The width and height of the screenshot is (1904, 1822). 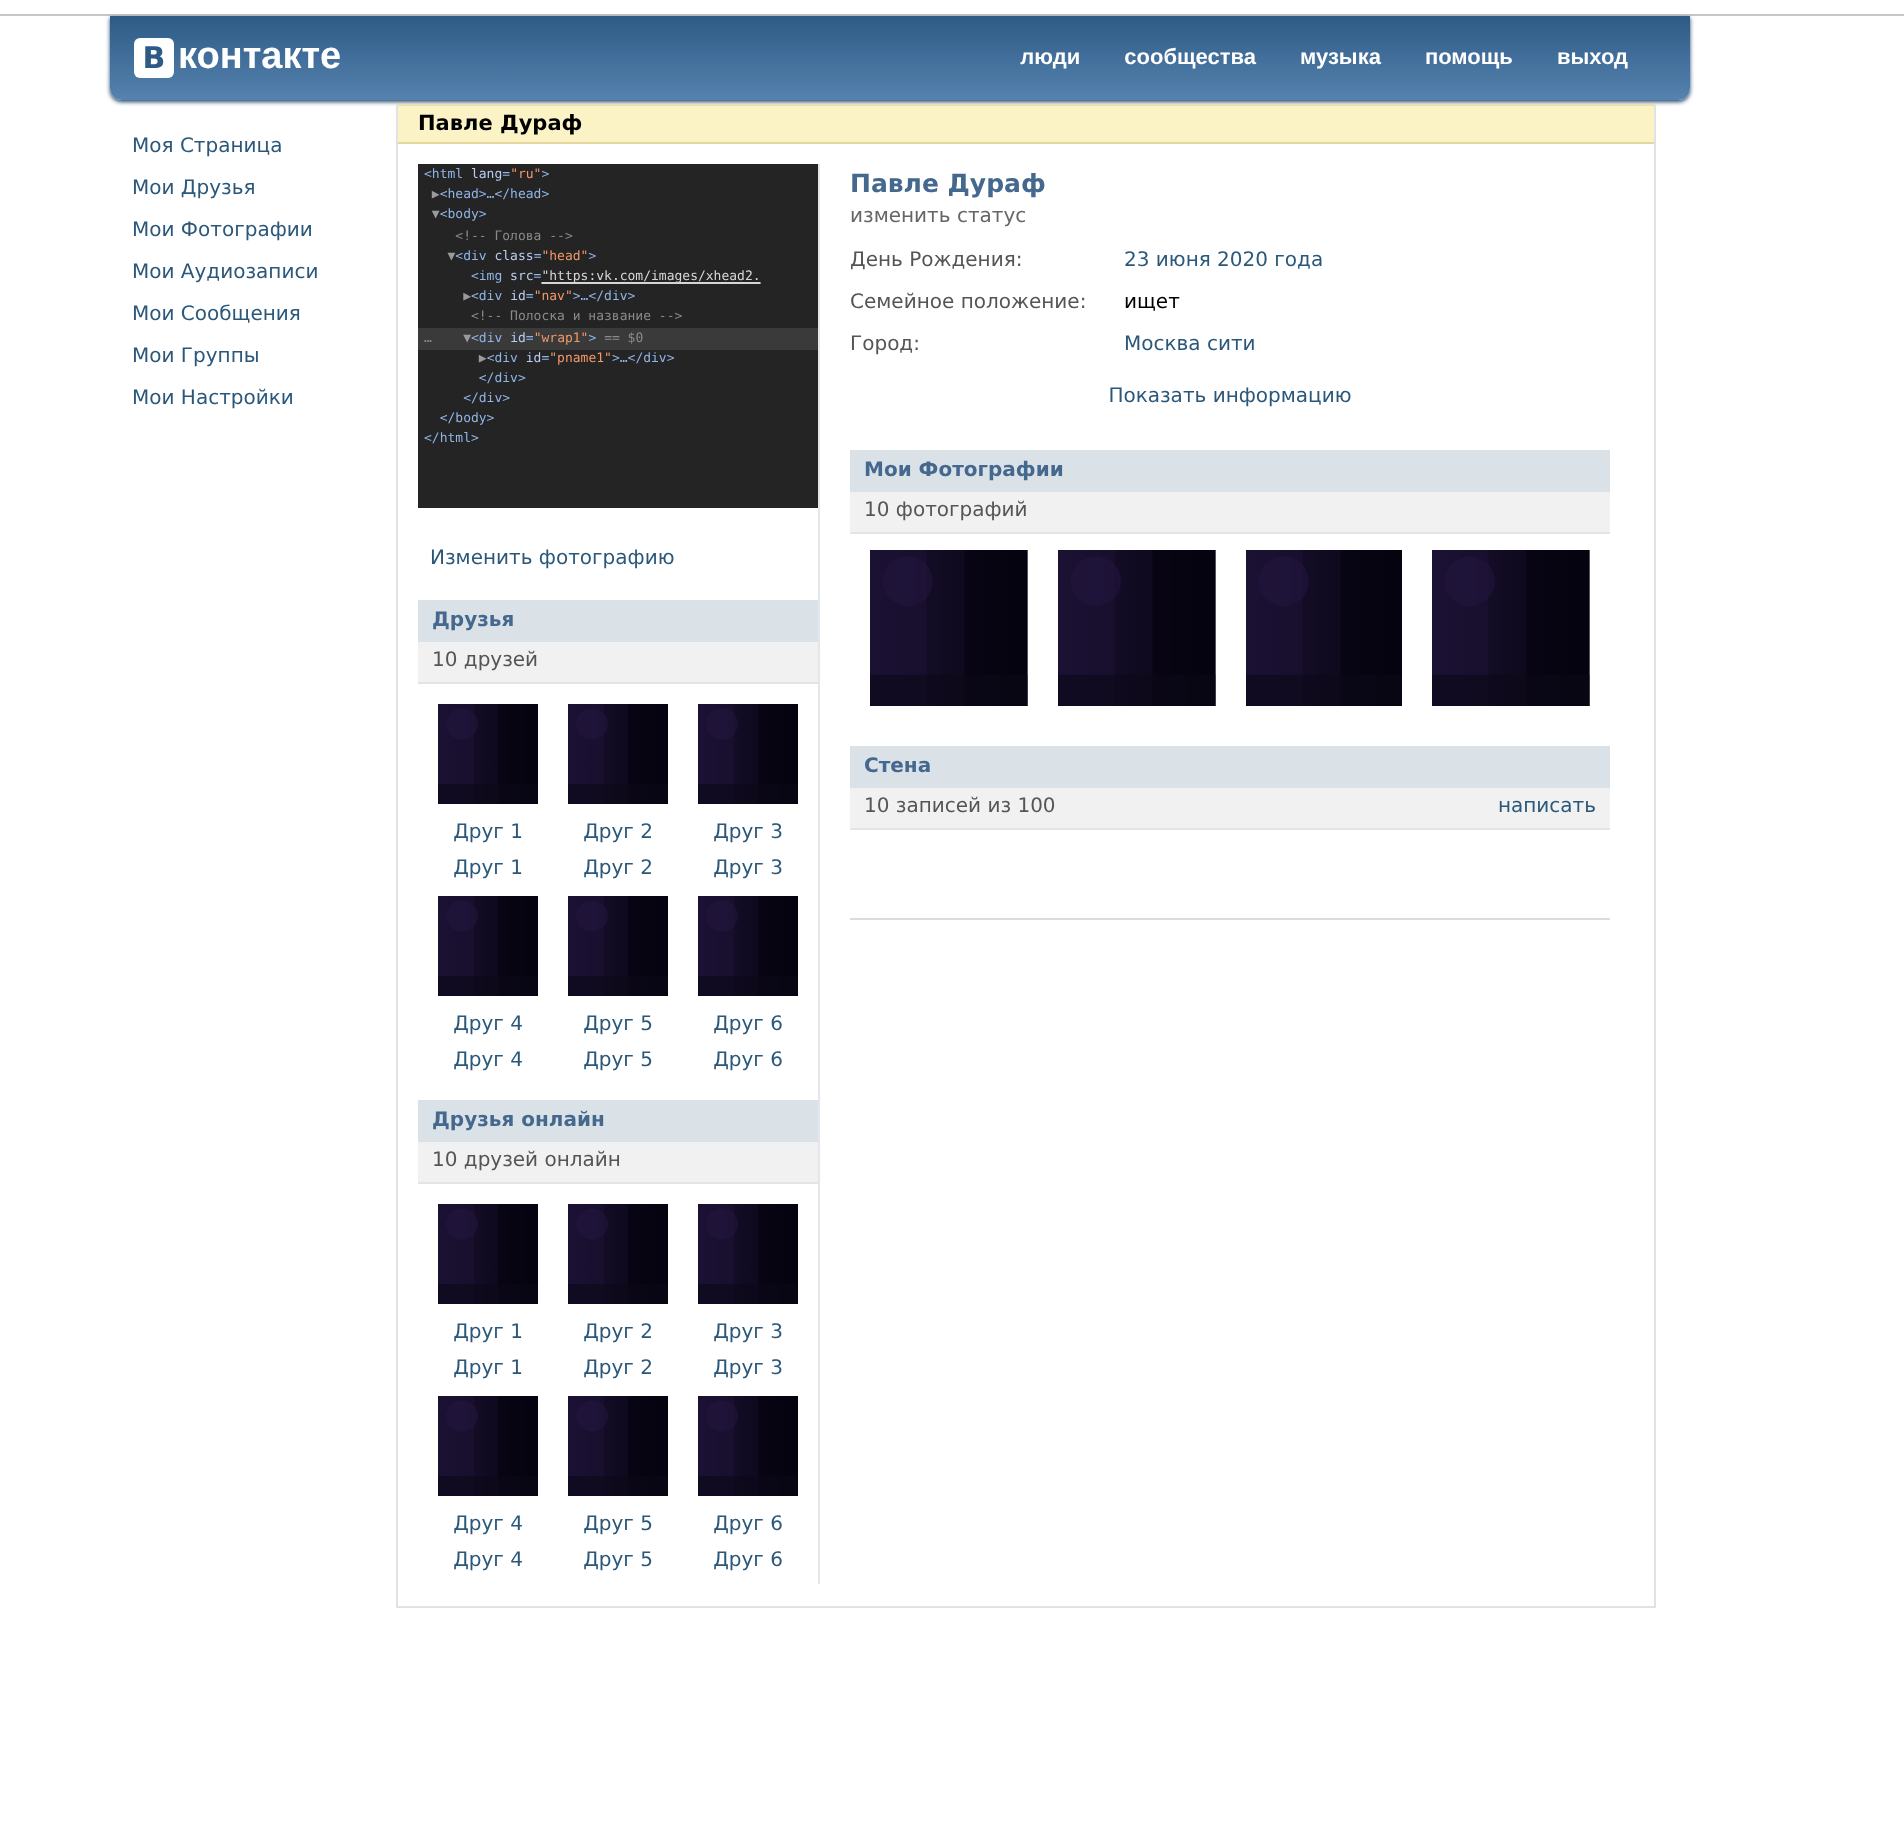 I want to click on sidebar-item: Мои Аудиозаписи, so click(x=264, y=273).